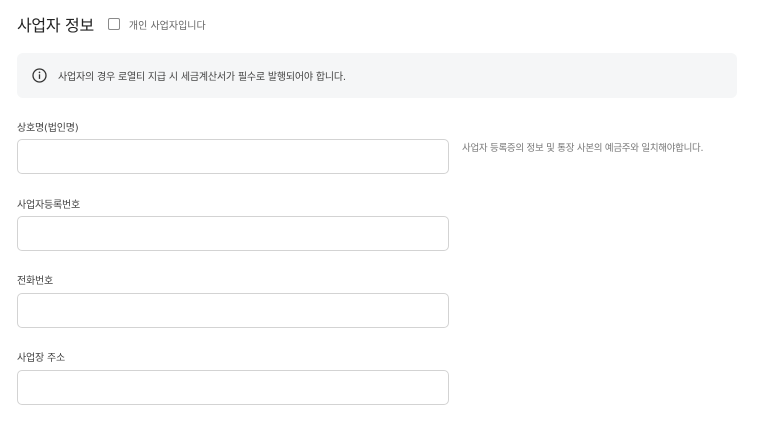 The width and height of the screenshot is (772, 433). What do you see at coordinates (233, 156) in the screenshot?
I see `company-name-input` at bounding box center [233, 156].